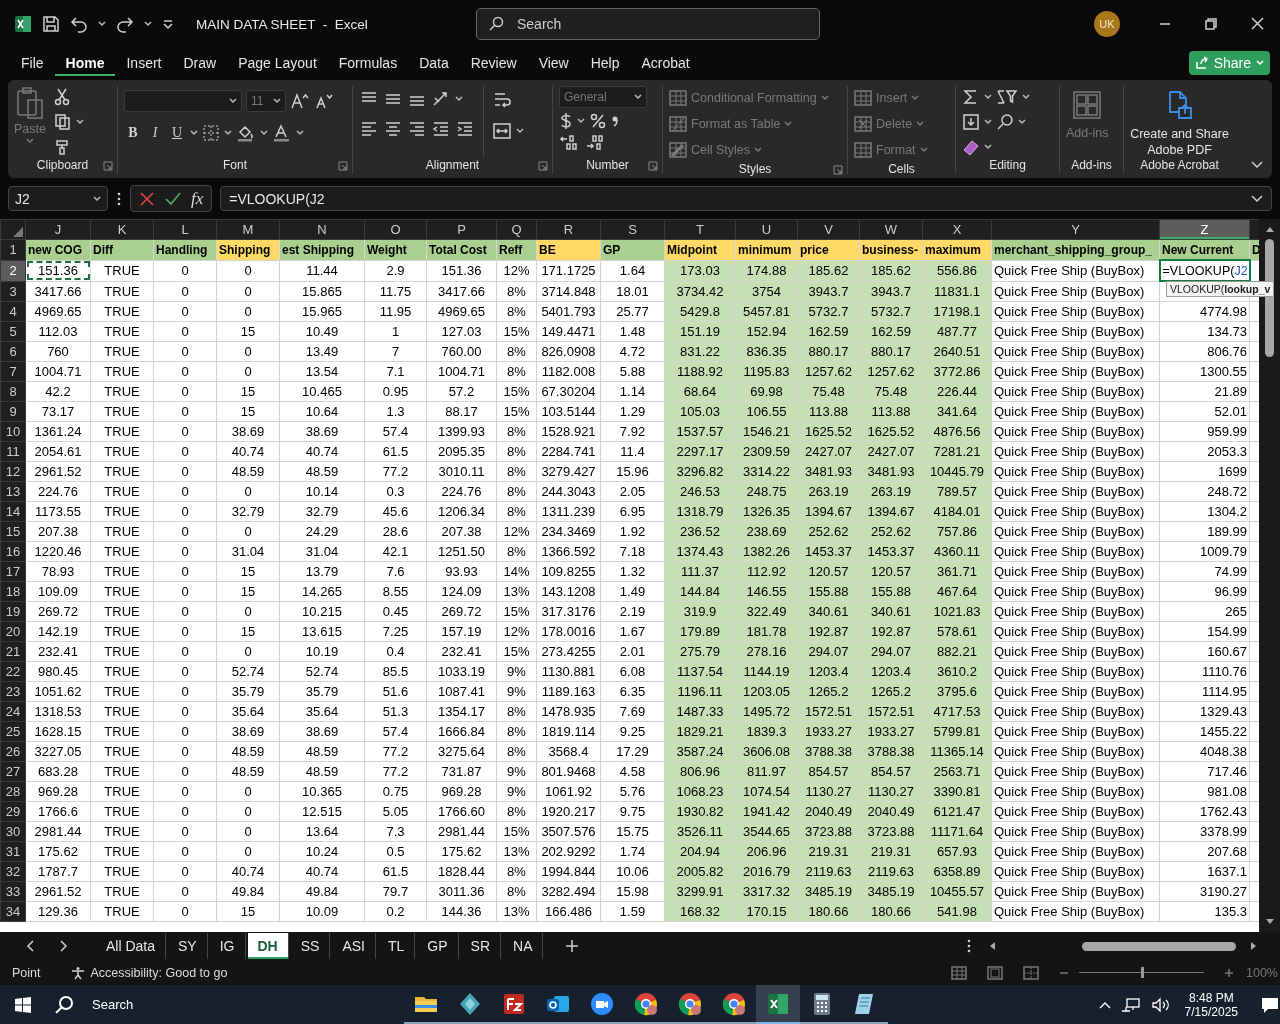  I want to click on ribbon-tab: Page Layout, so click(277, 63).